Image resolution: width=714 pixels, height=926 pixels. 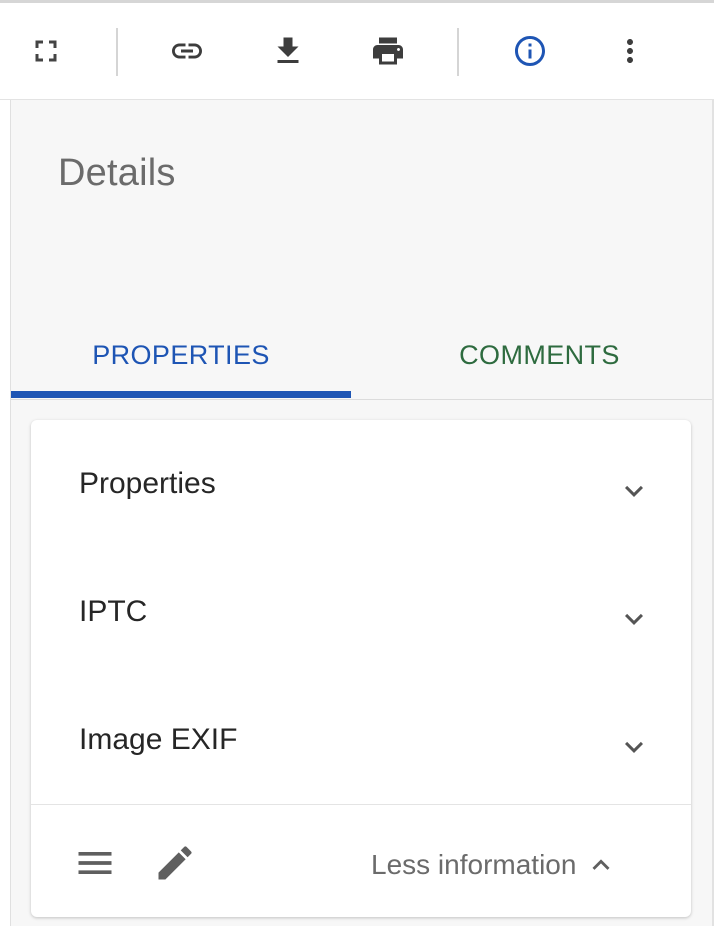 I want to click on section-label: Image EXIF, so click(x=158, y=739).